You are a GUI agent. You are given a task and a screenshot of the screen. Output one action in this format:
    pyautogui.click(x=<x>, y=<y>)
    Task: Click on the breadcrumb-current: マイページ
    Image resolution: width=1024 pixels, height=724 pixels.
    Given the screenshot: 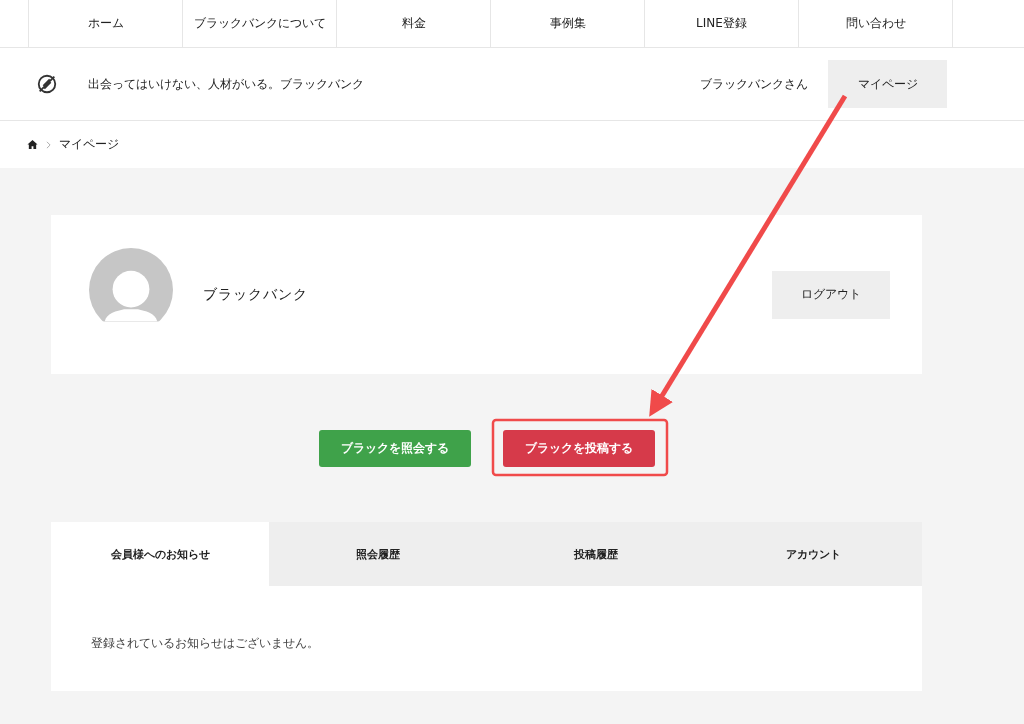 What is the action you would take?
    pyautogui.click(x=89, y=144)
    